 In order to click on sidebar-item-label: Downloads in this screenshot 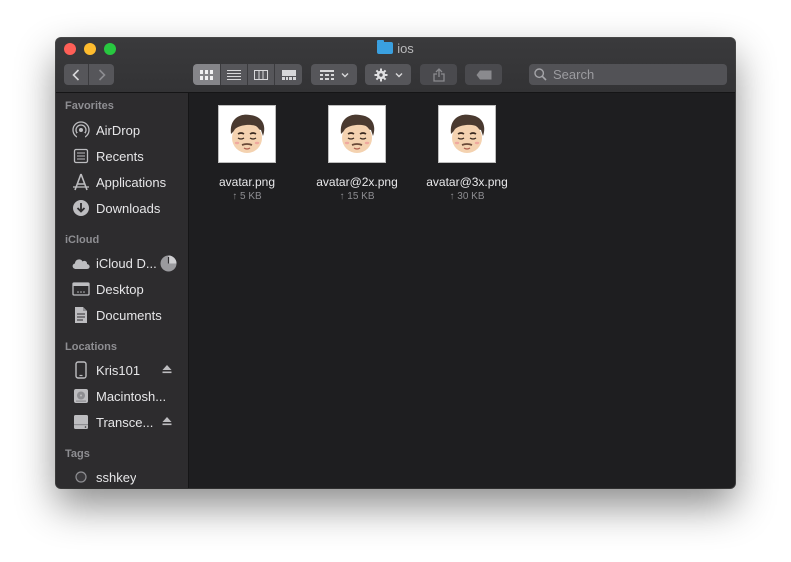, I will do `click(128, 208)`.